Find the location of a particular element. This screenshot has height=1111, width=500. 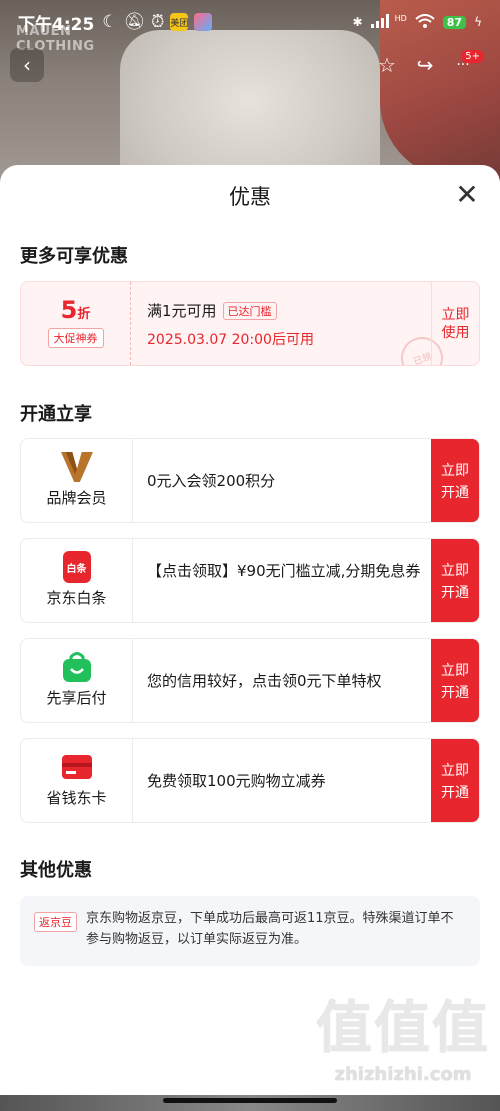

alarm-icon: ⏰︎ is located at coordinates (158, 22).